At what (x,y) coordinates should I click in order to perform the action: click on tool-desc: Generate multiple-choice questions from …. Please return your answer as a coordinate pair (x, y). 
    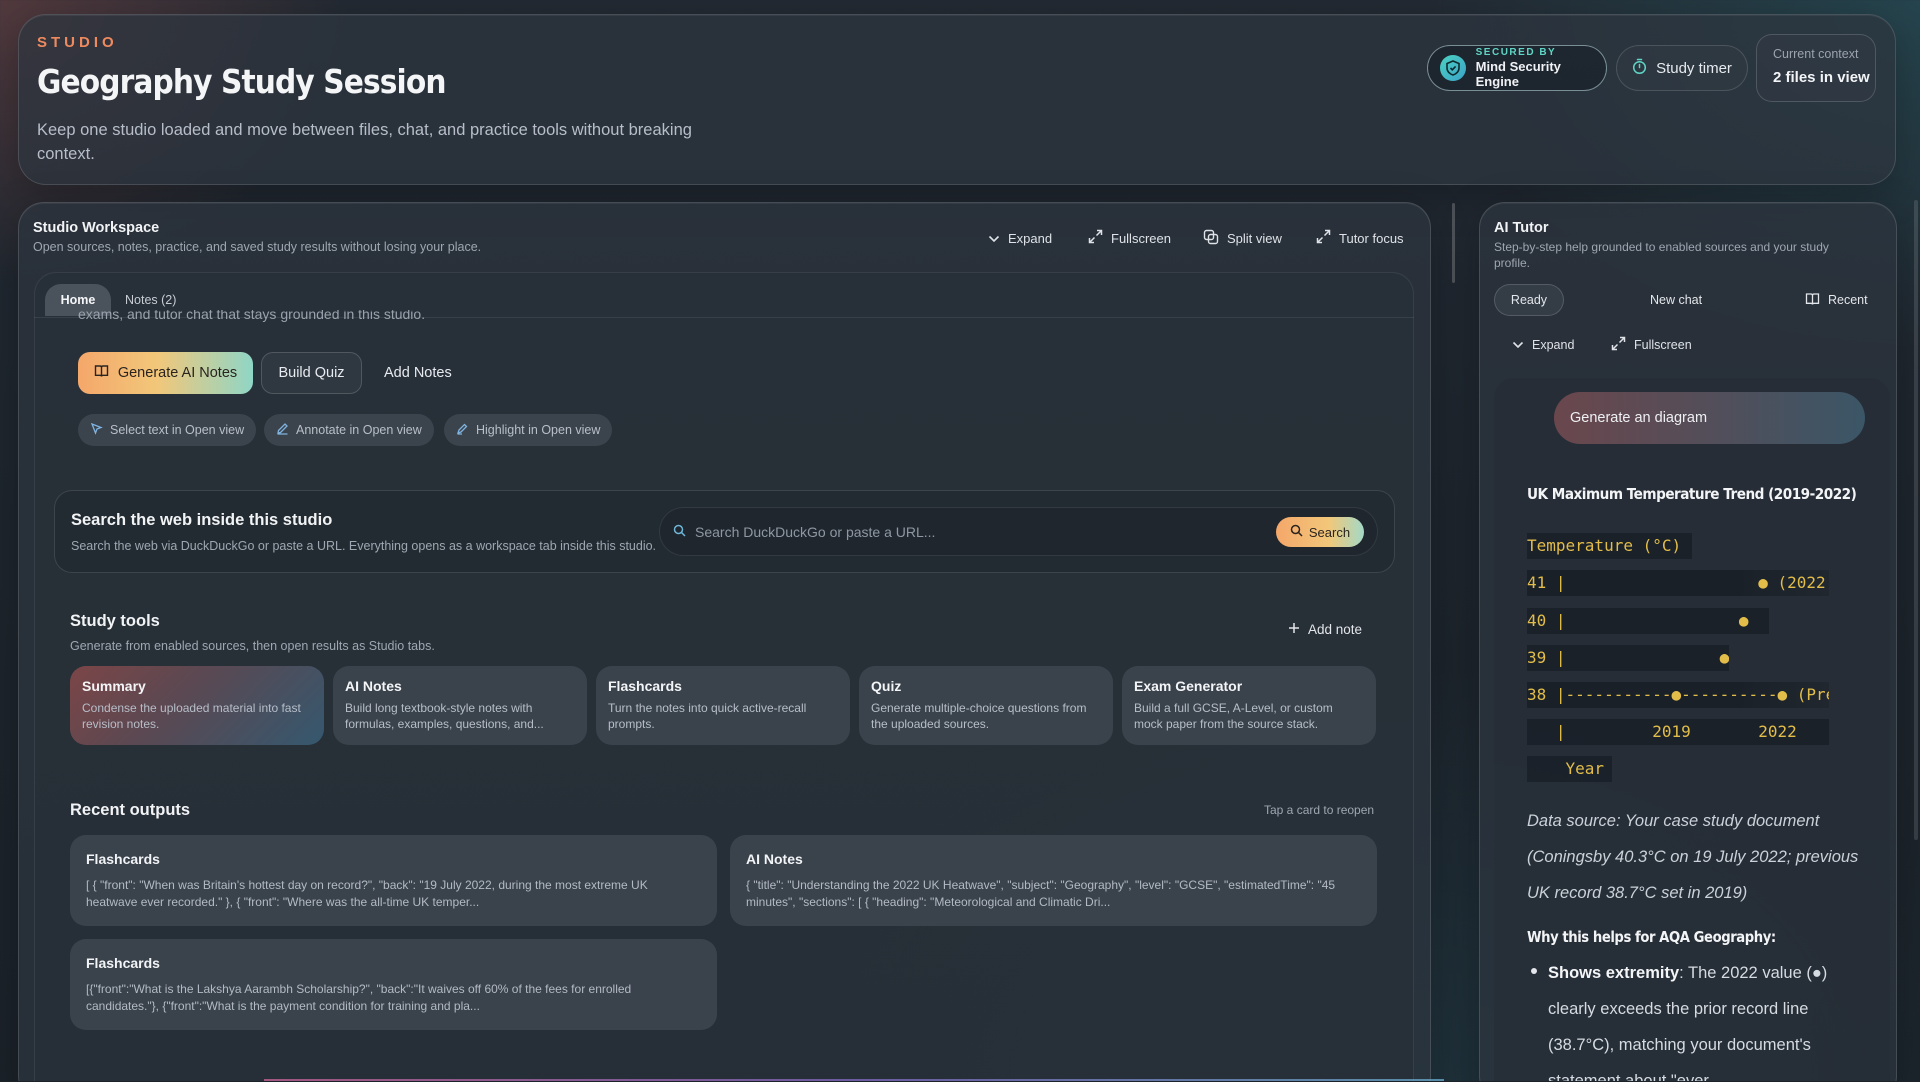
    Looking at the image, I should click on (979, 716).